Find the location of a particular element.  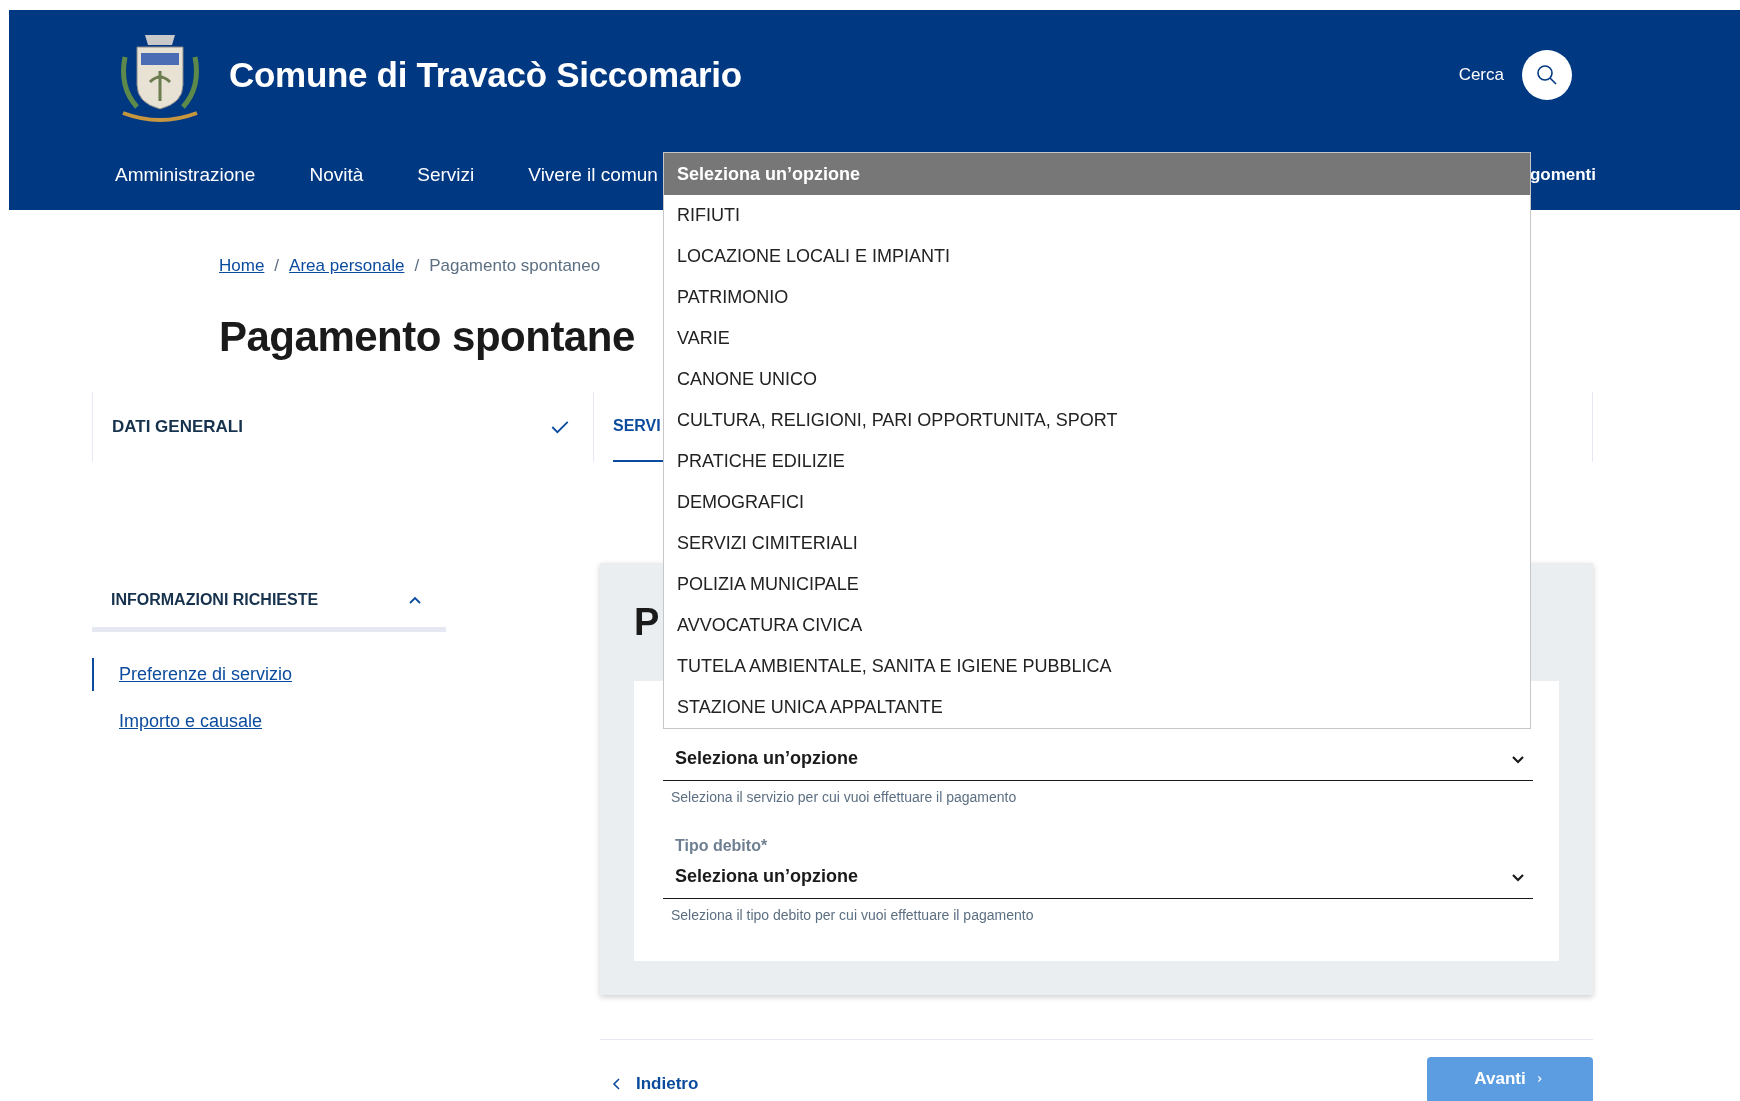

field-hint: Seleziona il servizio per cui vuoi effettuare il pagamento is located at coordinates (844, 797).